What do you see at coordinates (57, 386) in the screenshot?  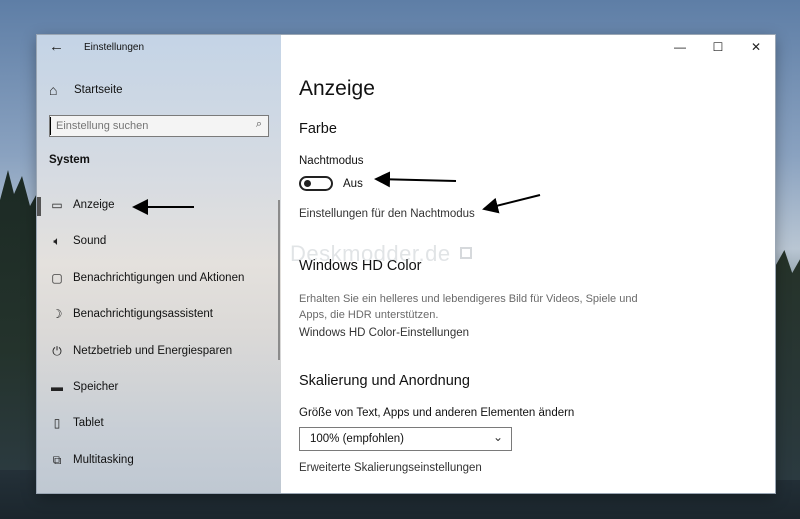 I see `storage-icon: ▬` at bounding box center [57, 386].